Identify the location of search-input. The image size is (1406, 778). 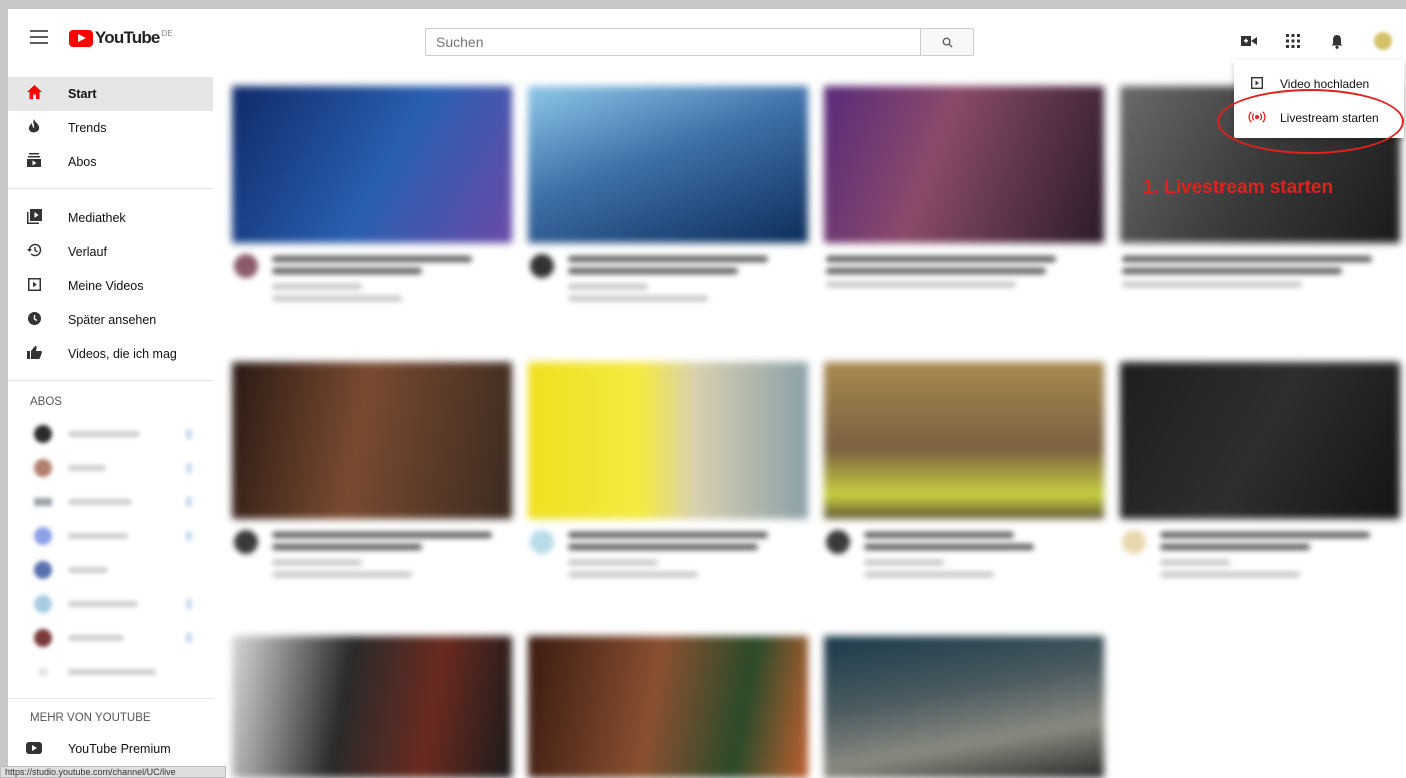
(672, 42).